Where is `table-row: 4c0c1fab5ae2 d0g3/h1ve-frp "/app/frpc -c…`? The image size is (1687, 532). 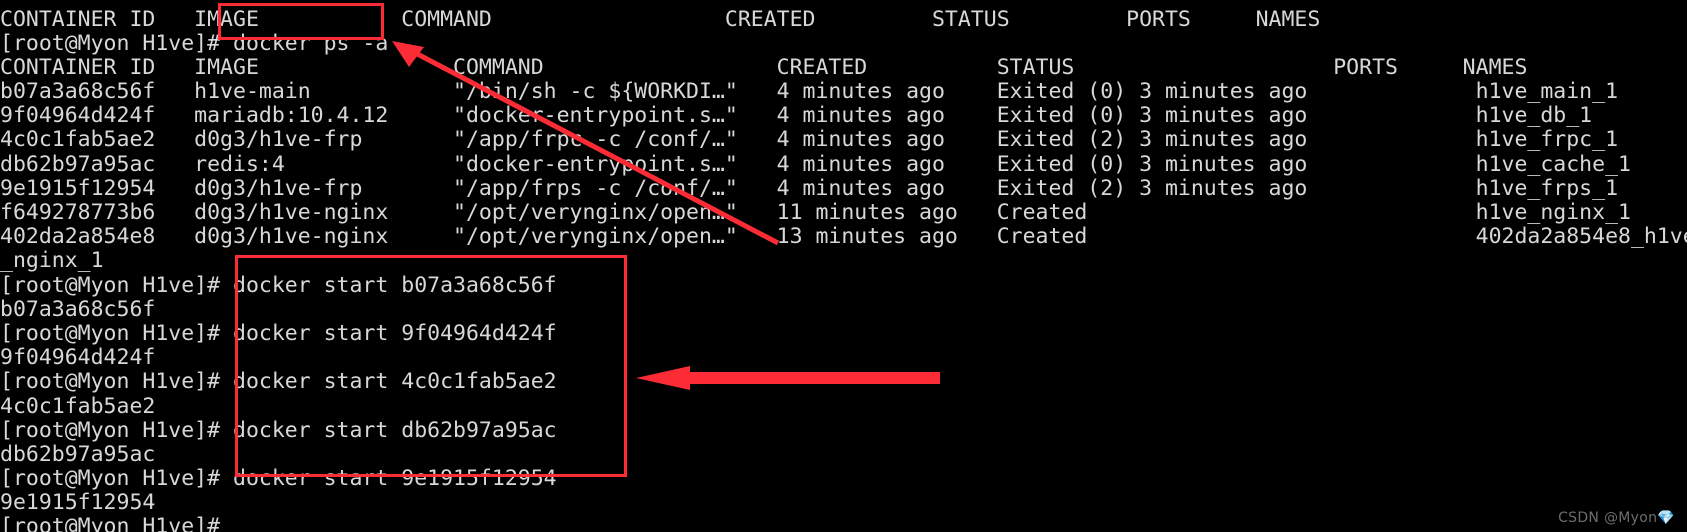
table-row: 4c0c1fab5ae2 d0g3/h1ve-frp "/app/frpc -c… is located at coordinates (809, 140).